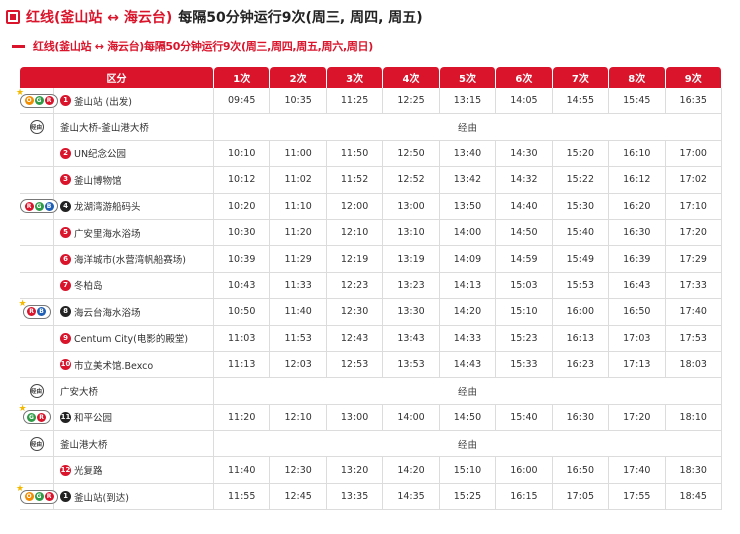 The height and width of the screenshot is (534, 740). What do you see at coordinates (242, 259) in the screenshot?
I see `departure-time: 10:39` at bounding box center [242, 259].